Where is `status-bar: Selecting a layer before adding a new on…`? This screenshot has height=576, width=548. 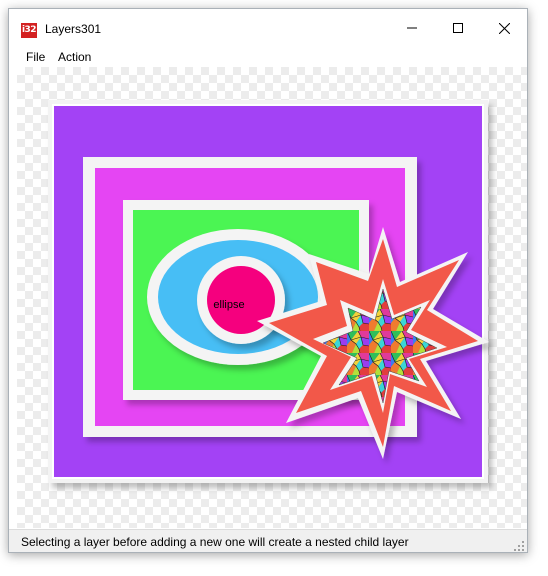 status-bar: Selecting a layer before adding a new on… is located at coordinates (268, 540).